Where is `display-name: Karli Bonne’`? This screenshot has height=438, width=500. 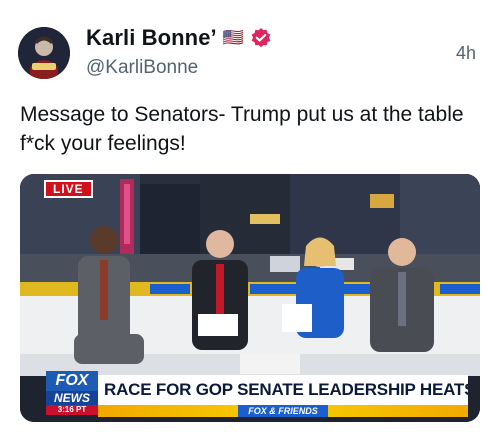
display-name: Karli Bonne’ is located at coordinates (151, 38).